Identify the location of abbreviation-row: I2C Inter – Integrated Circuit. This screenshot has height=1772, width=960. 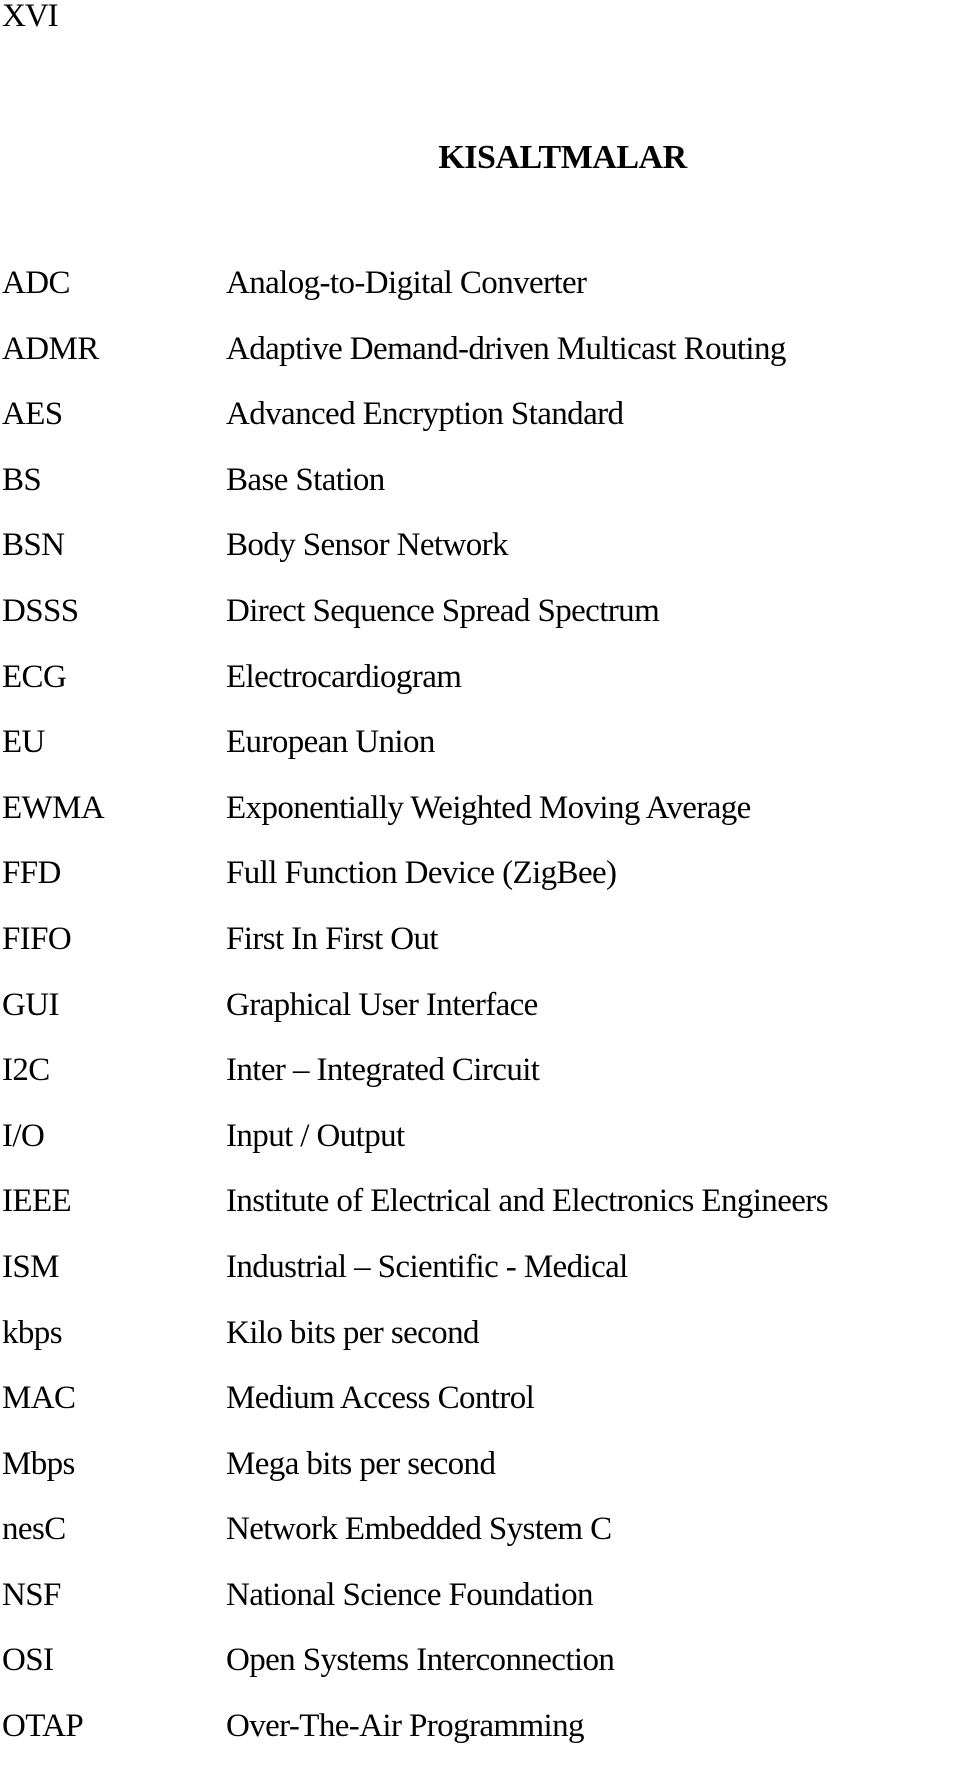
(480, 1083).